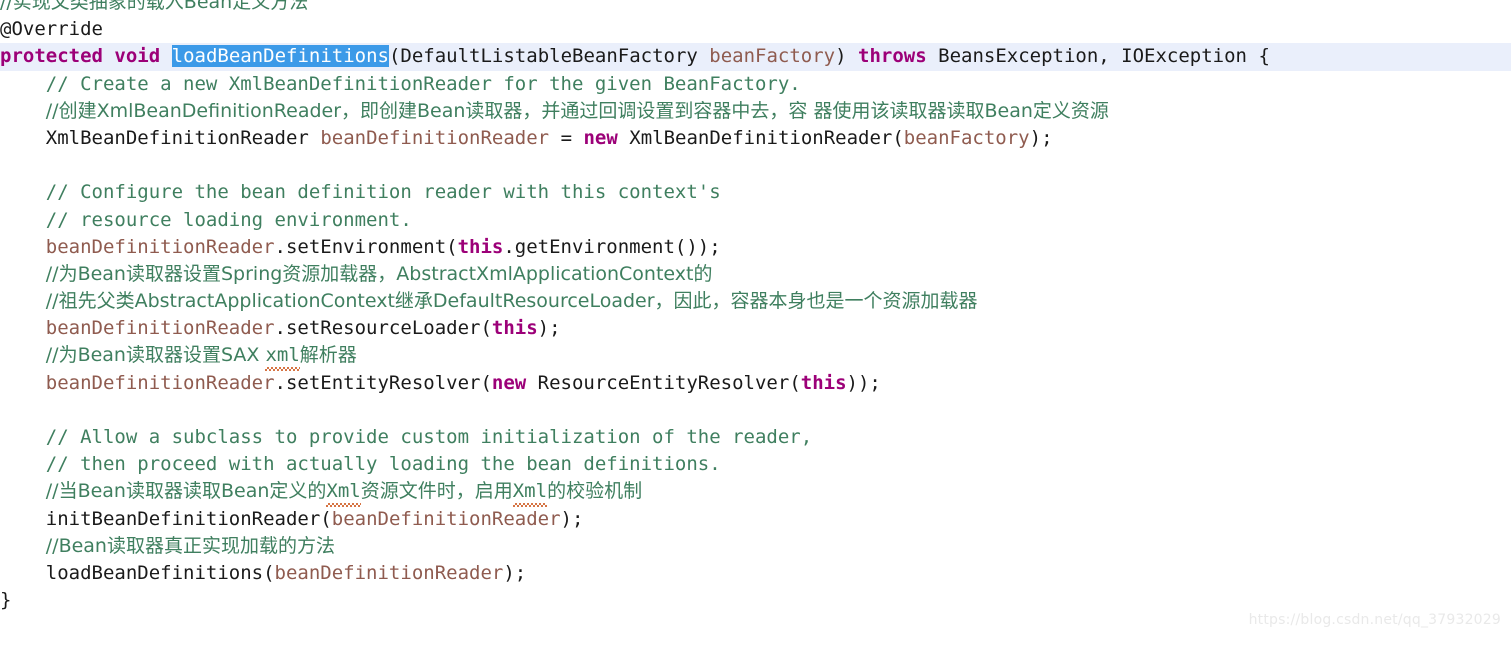 The image size is (1511, 653). What do you see at coordinates (755, 220) in the screenshot?
I see `code-line-comment-5: // resource loading environment.` at bounding box center [755, 220].